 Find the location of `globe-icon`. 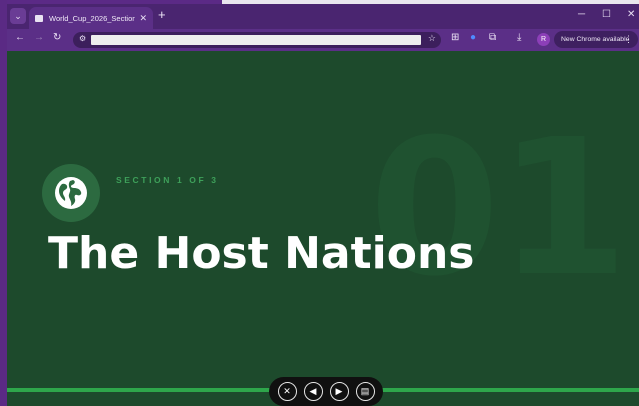

globe-icon is located at coordinates (71, 193).